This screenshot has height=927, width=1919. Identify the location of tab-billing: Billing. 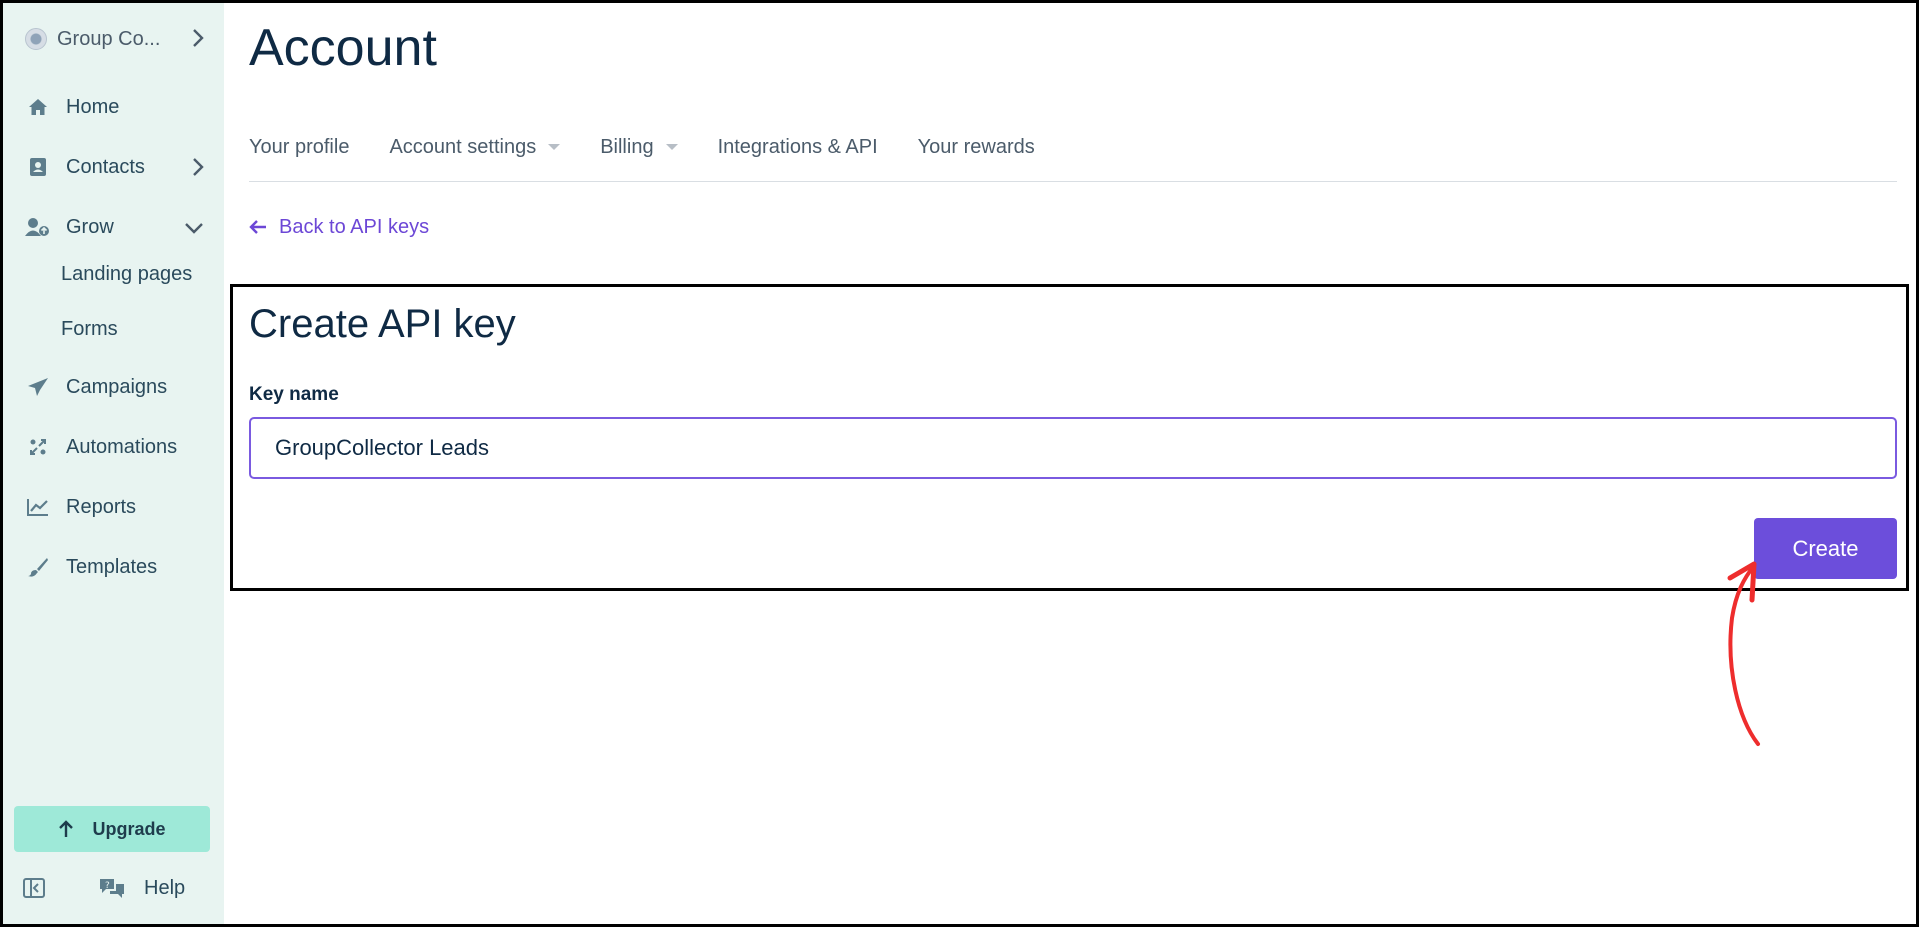
(639, 147).